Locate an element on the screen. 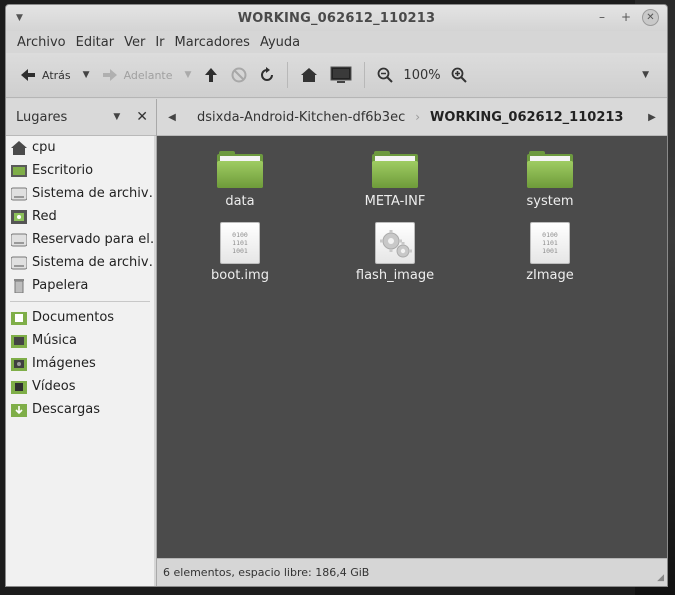 Image resolution: width=675 pixels, height=595 pixels. menu-bar: Archivo Editar Ver Ir Marcadores Ayuda is located at coordinates (336, 42).